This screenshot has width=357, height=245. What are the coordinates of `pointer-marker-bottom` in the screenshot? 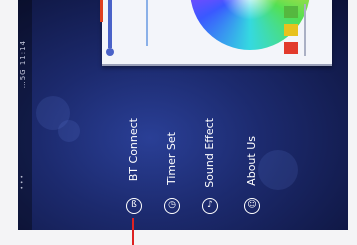 It's located at (133, 231).